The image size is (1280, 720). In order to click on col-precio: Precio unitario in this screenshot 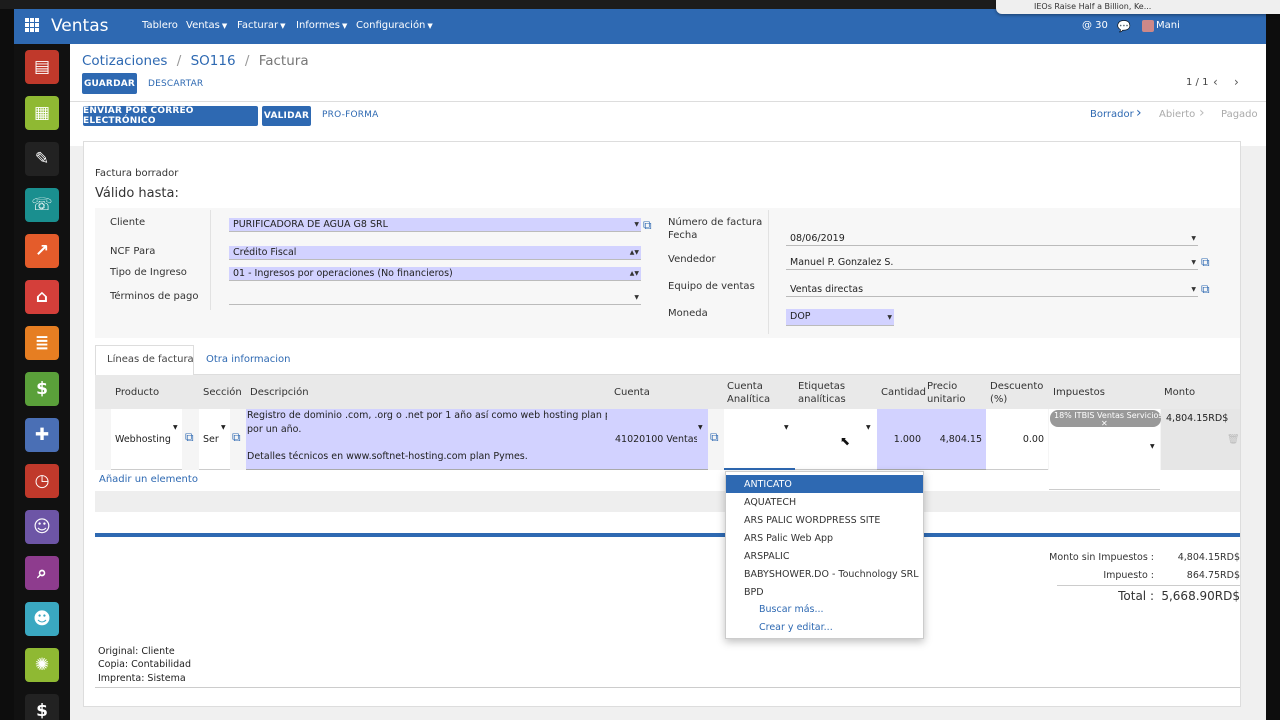, I will do `click(946, 393)`.